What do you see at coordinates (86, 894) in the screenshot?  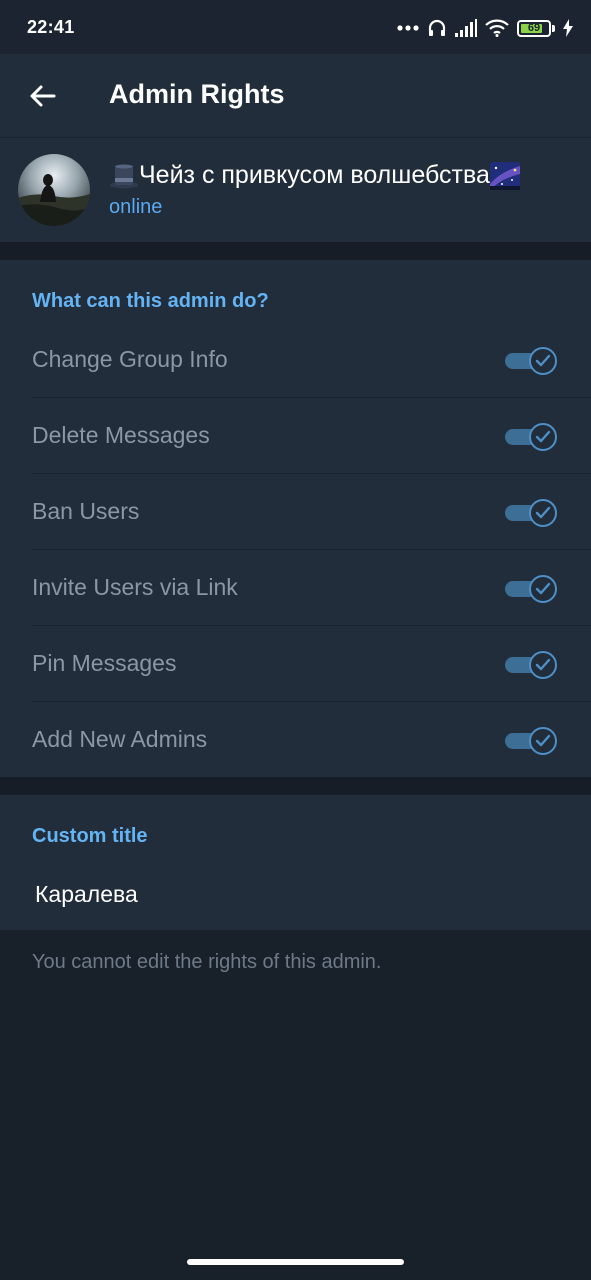 I see `custom-title-field: Каралева` at bounding box center [86, 894].